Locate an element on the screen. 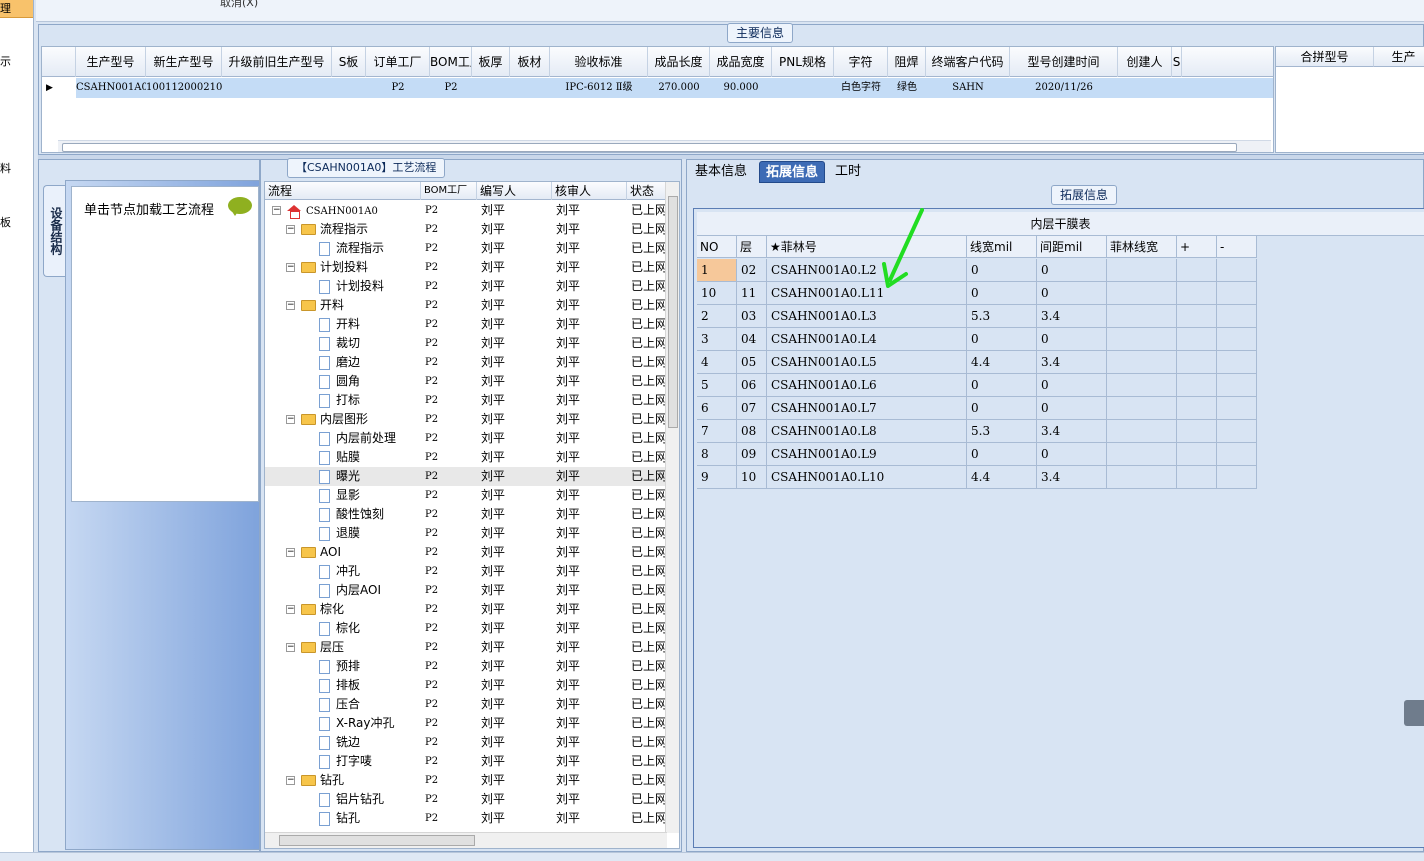  film-column-header: 层 is located at coordinates (752, 247).